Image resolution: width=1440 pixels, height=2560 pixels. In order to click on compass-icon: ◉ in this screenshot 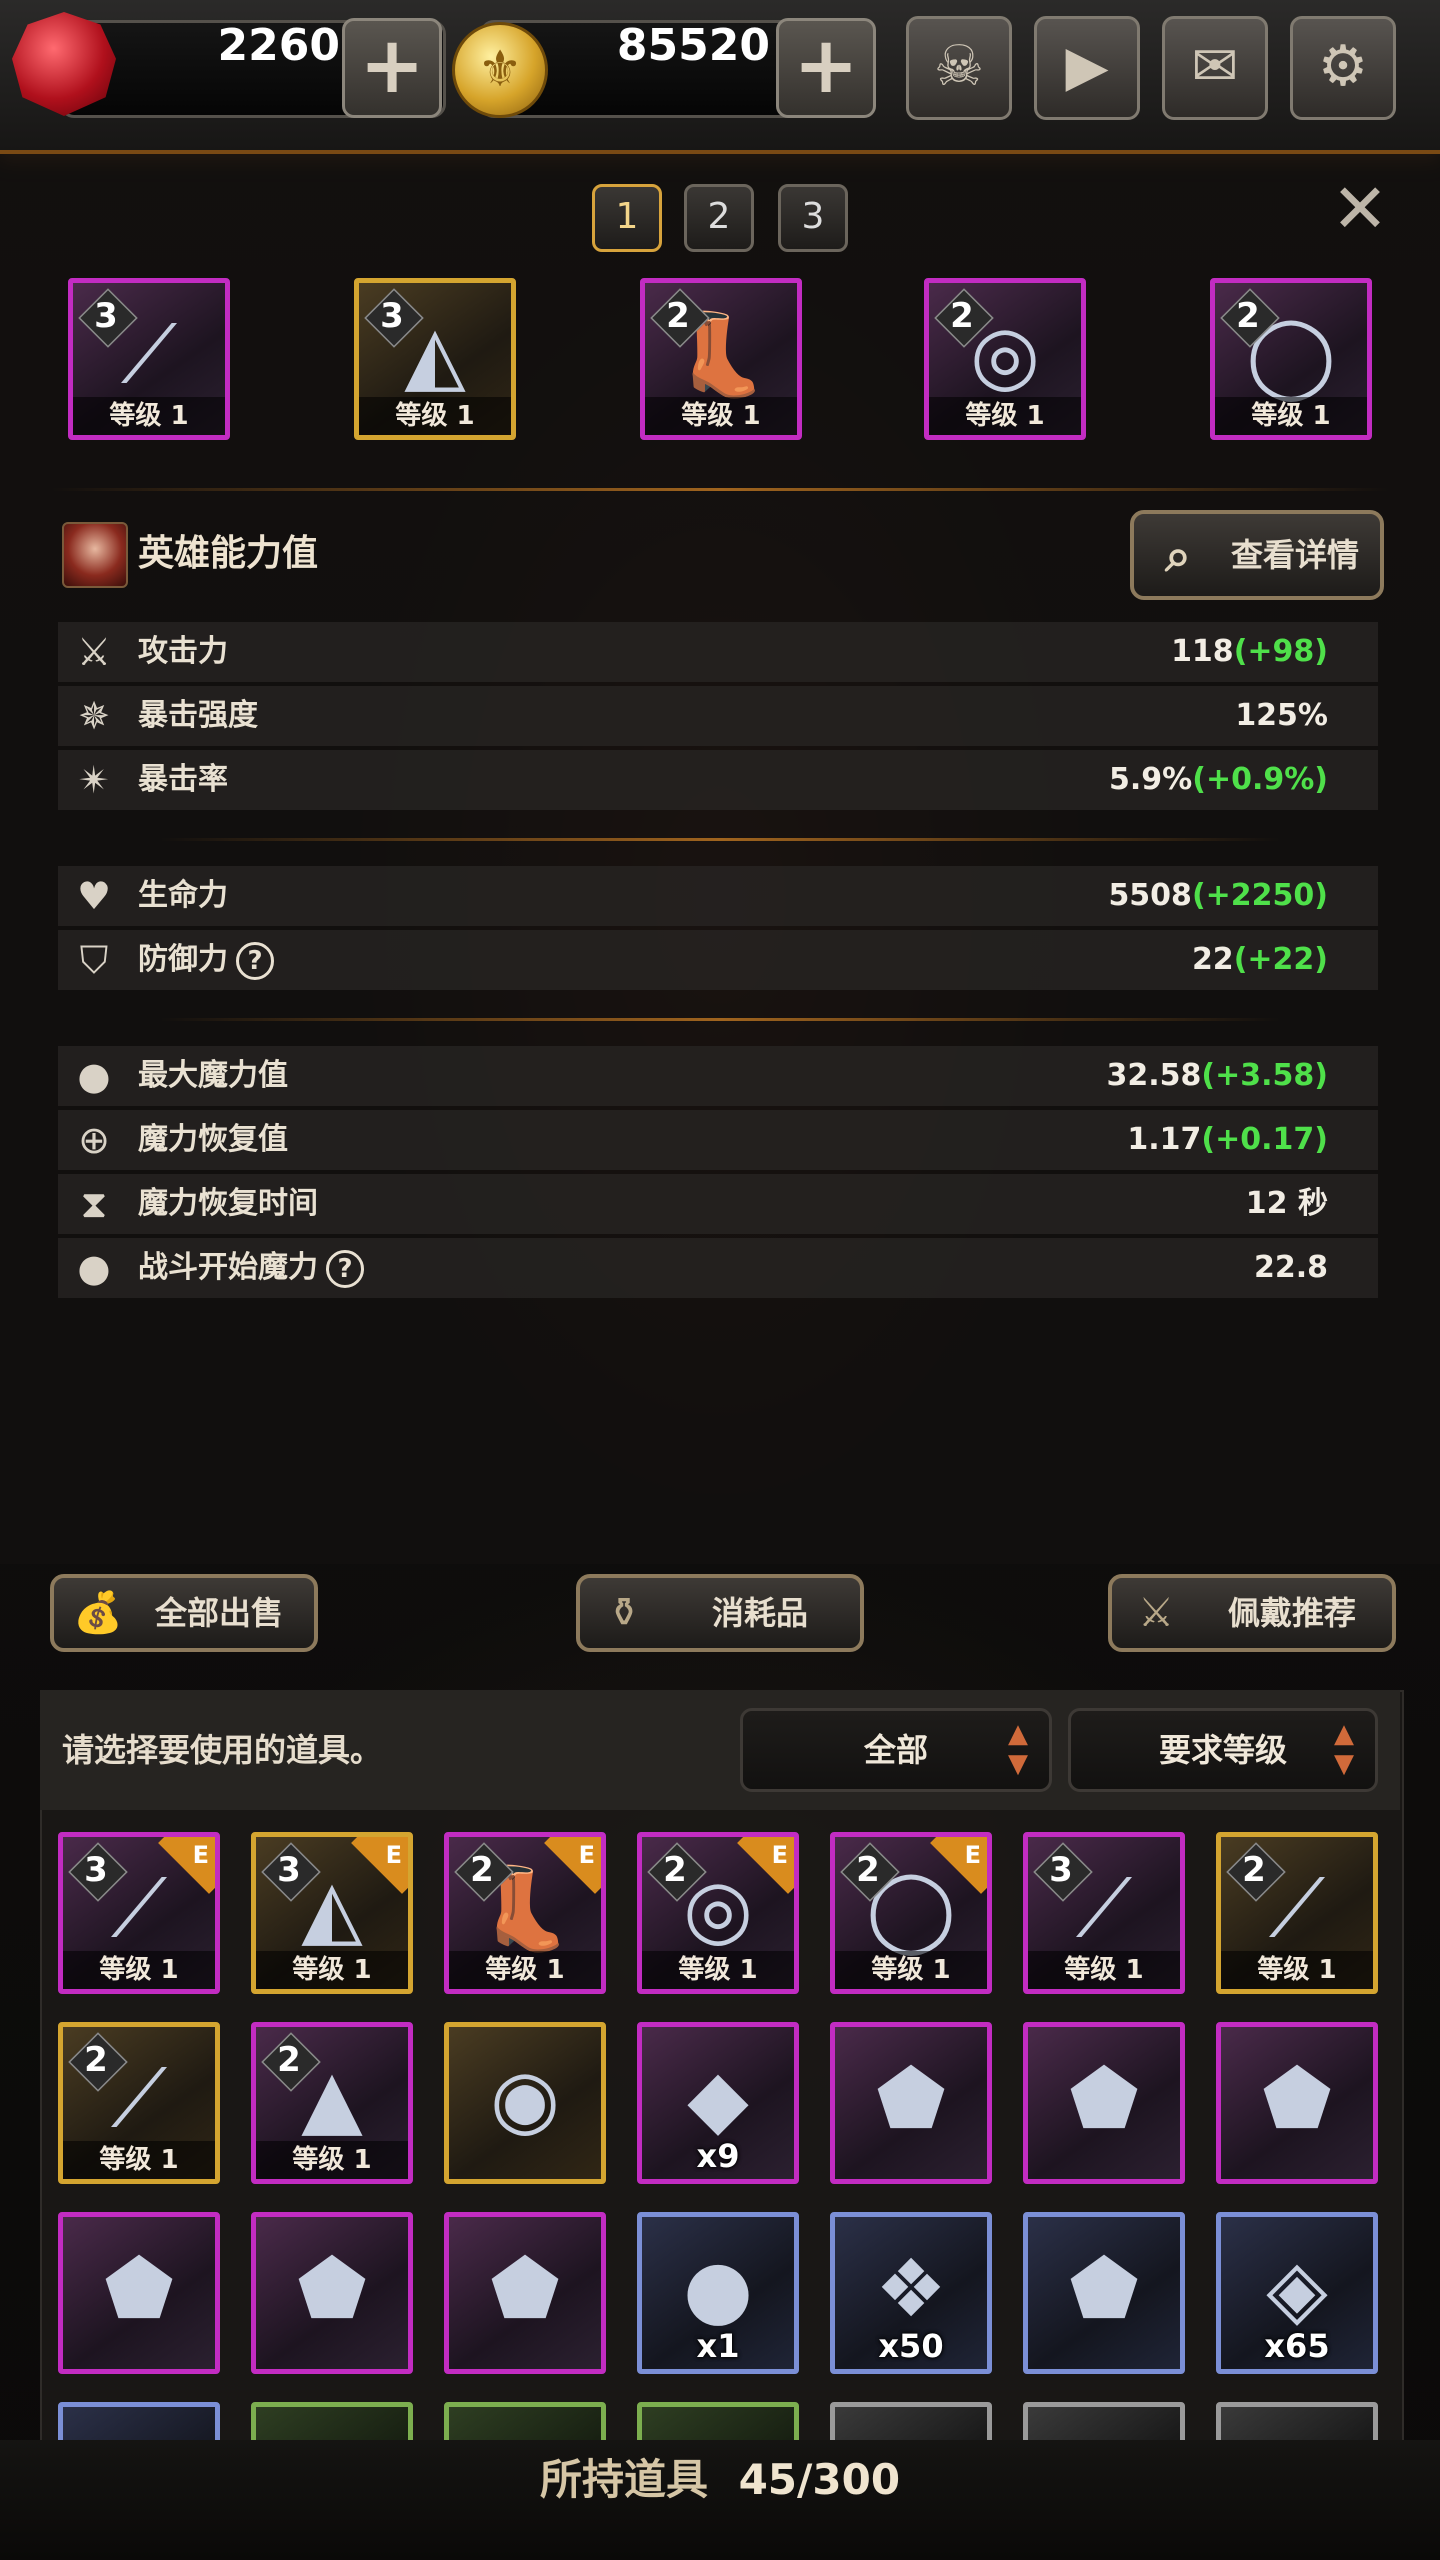, I will do `click(525, 2098)`.